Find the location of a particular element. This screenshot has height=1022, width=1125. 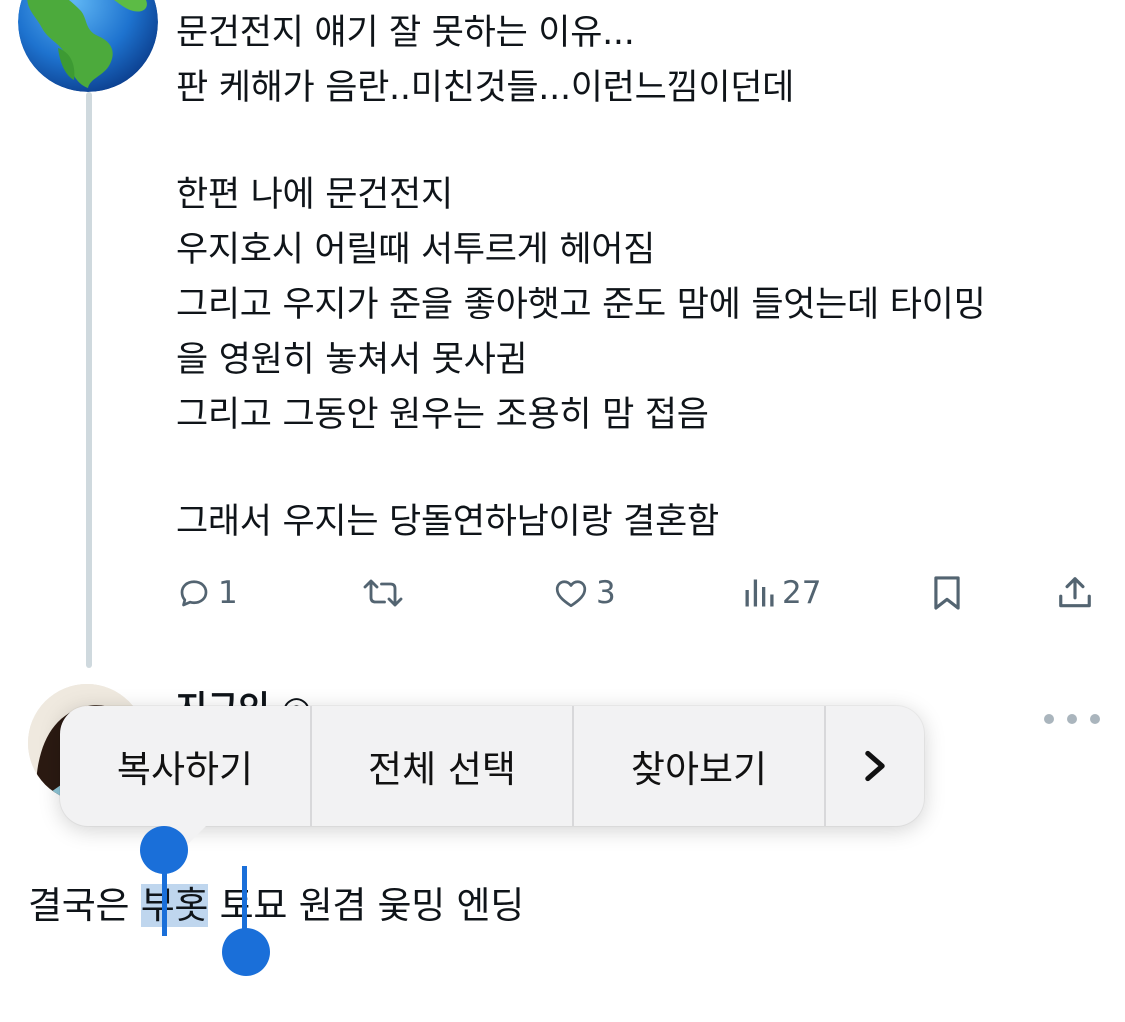

share-button is located at coordinates (1075, 593).